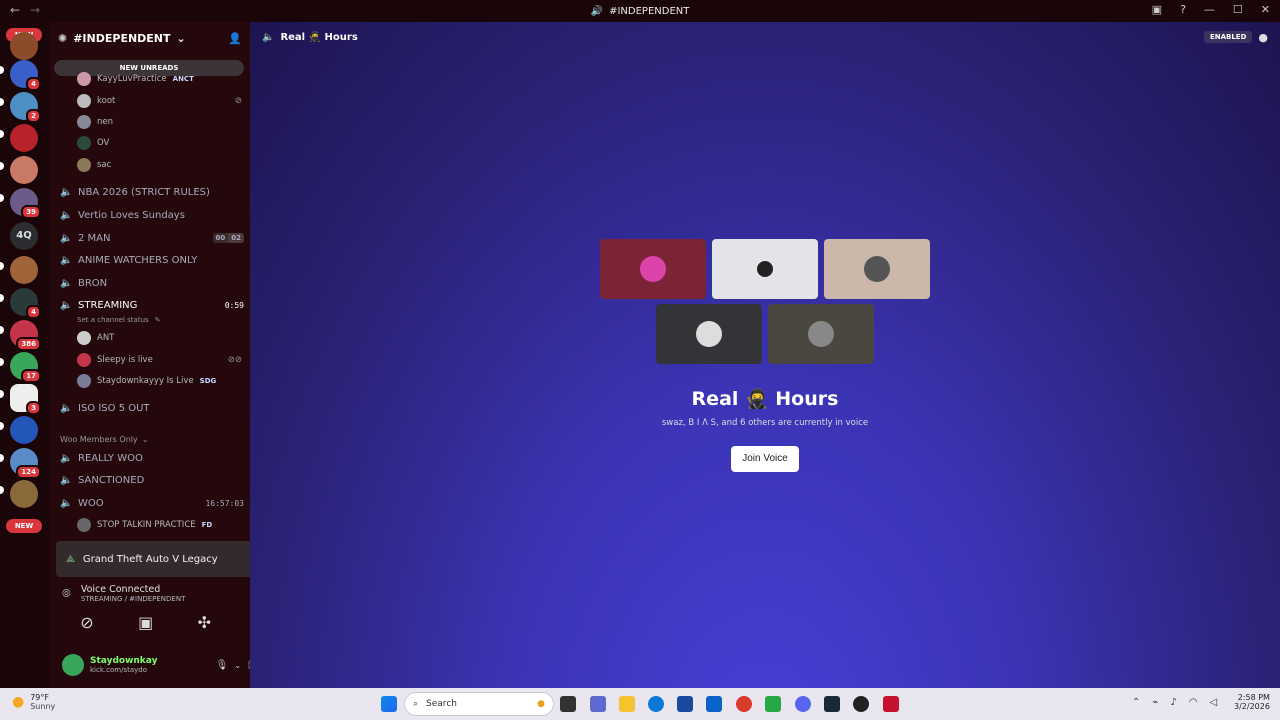 The image size is (1280, 720). Describe the element at coordinates (568, 704) in the screenshot. I see `task-view-icon` at that location.